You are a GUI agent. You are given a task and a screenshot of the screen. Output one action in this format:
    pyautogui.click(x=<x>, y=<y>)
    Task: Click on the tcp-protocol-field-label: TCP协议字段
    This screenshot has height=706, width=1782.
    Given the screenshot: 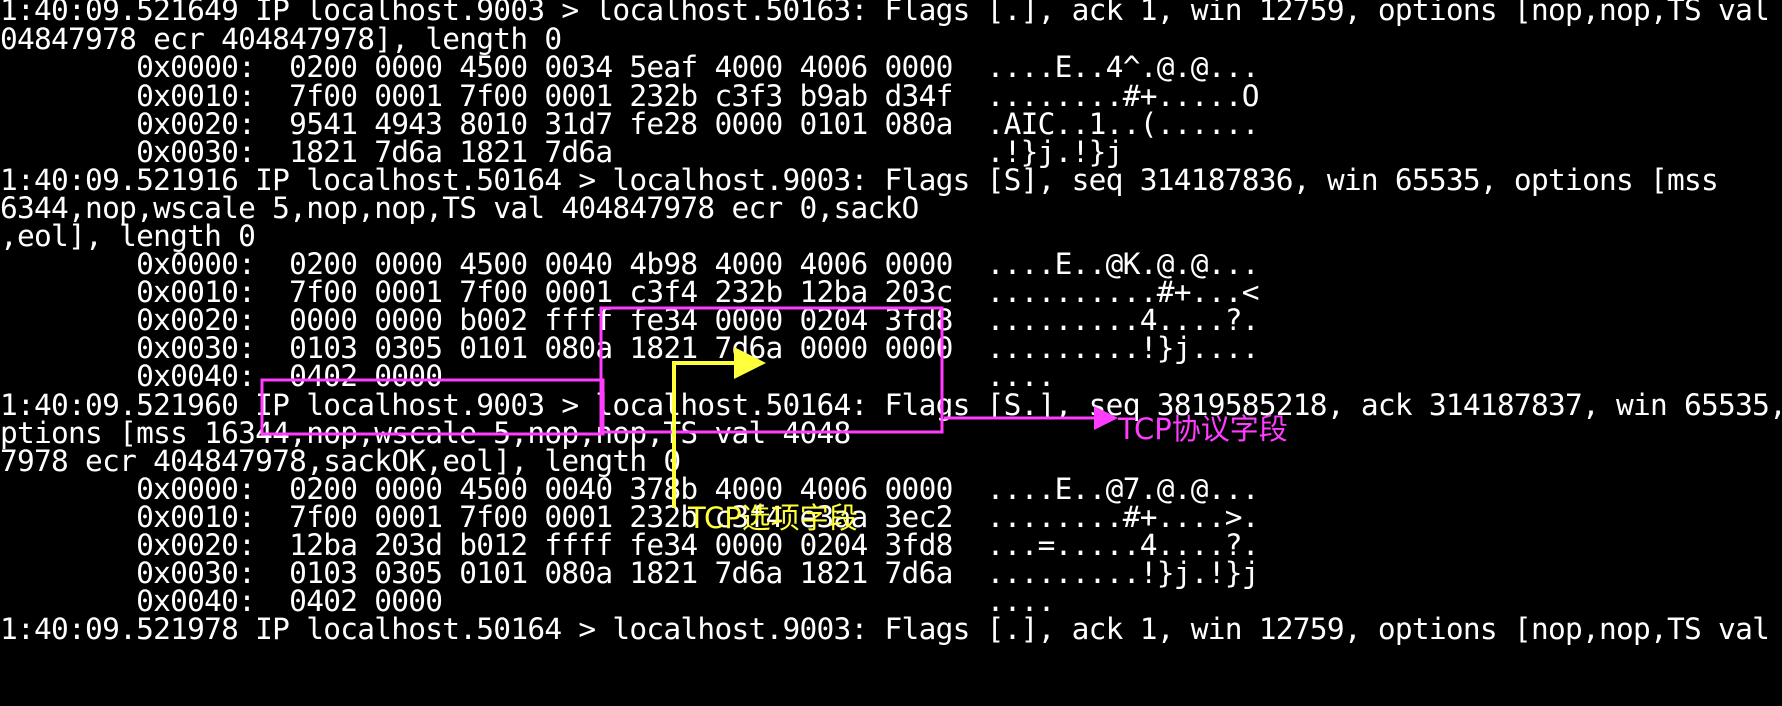 What is the action you would take?
    pyautogui.click(x=1203, y=429)
    